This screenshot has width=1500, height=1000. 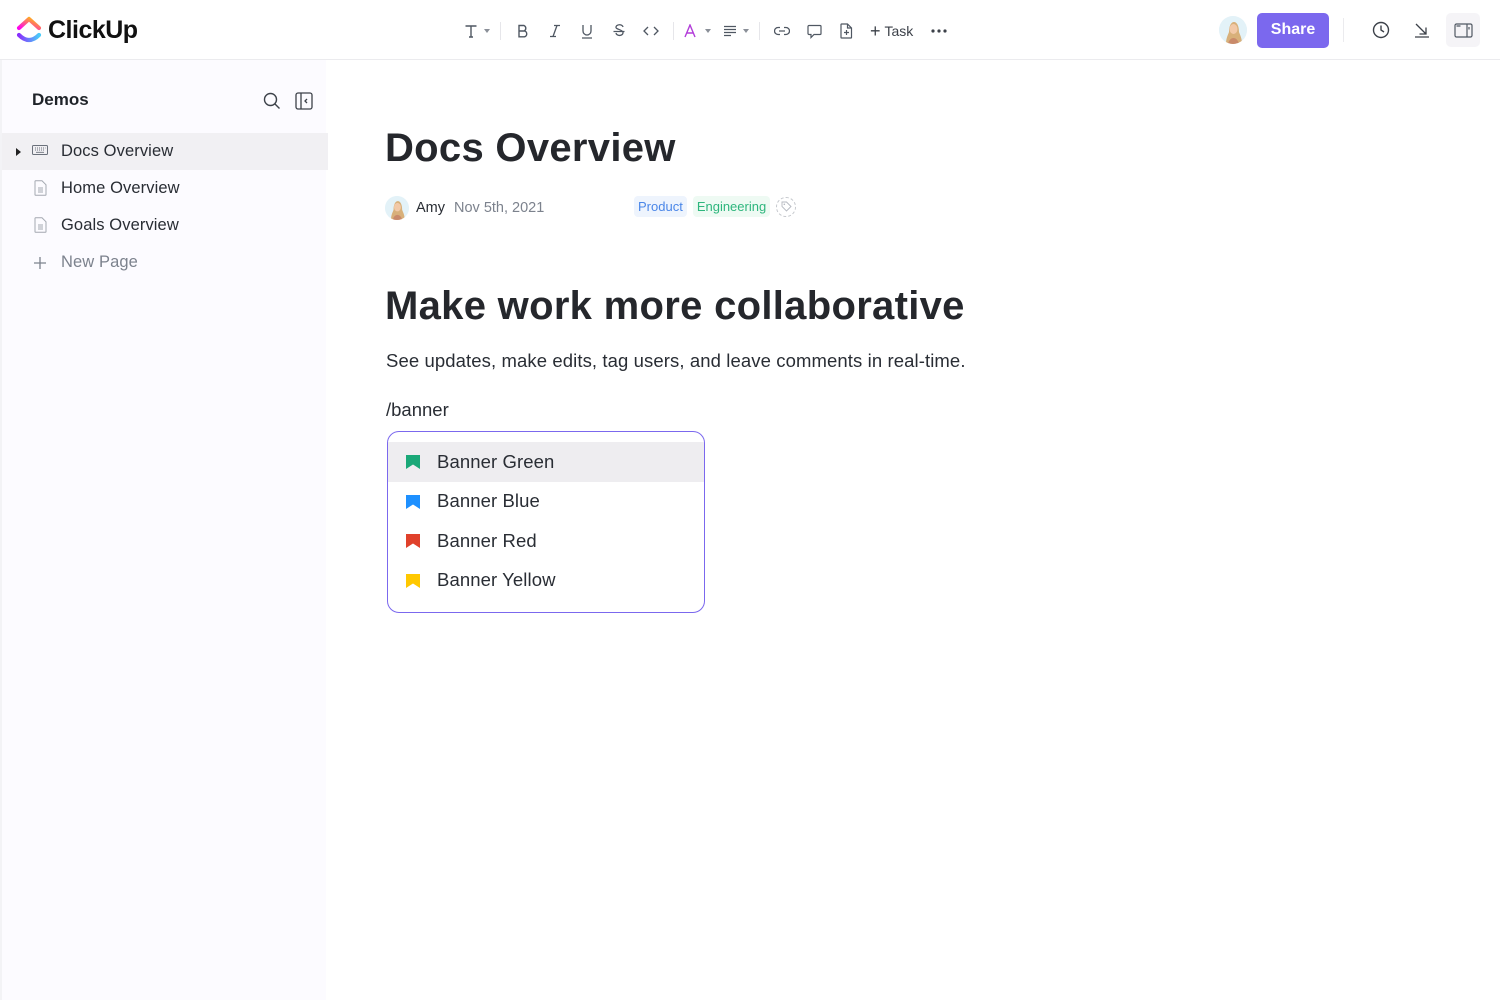 What do you see at coordinates (675, 306) in the screenshot?
I see `doc-heading: Make work more collaborative` at bounding box center [675, 306].